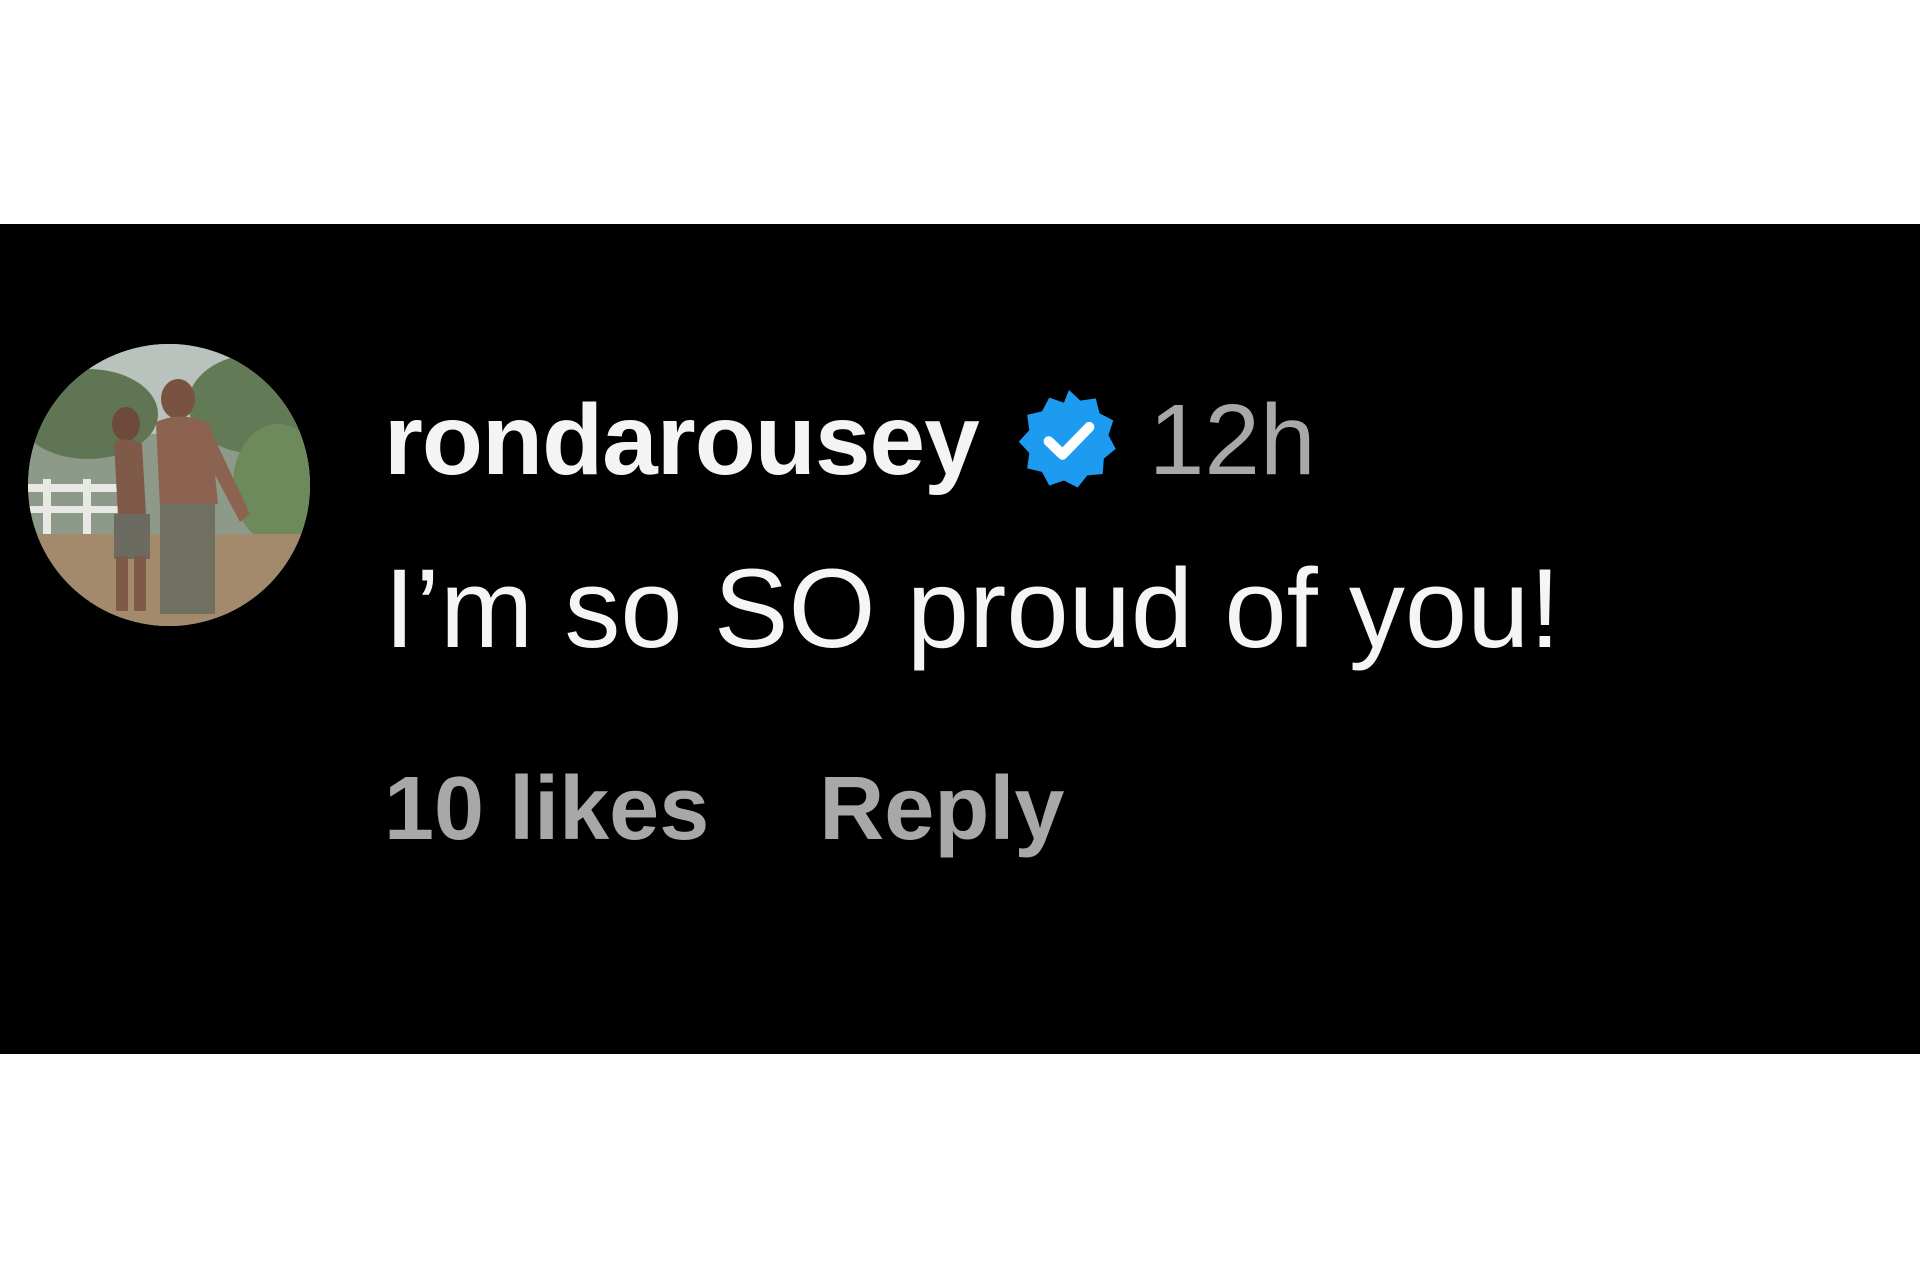 Image resolution: width=1920 pixels, height=1280 pixels. What do you see at coordinates (972, 608) in the screenshot?
I see `comment-text: I’m so SO proud of you!` at bounding box center [972, 608].